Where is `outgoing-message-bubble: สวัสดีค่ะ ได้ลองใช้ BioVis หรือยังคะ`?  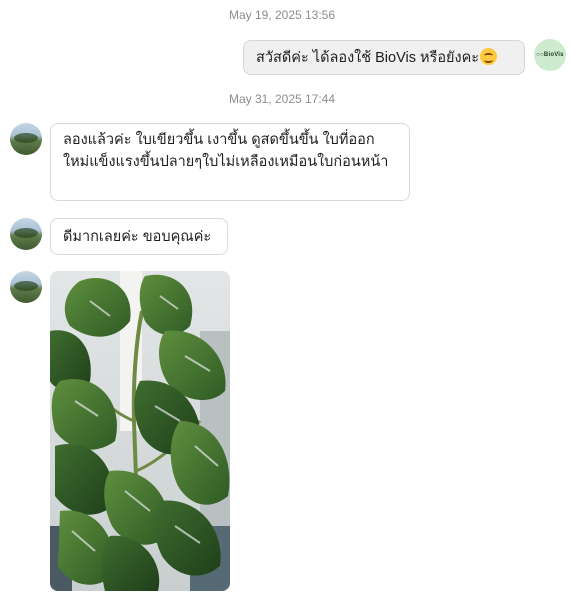
outgoing-message-bubble: สวัสดีค่ะ ได้ลองใช้ BioVis หรือยังคะ is located at coordinates (384, 57).